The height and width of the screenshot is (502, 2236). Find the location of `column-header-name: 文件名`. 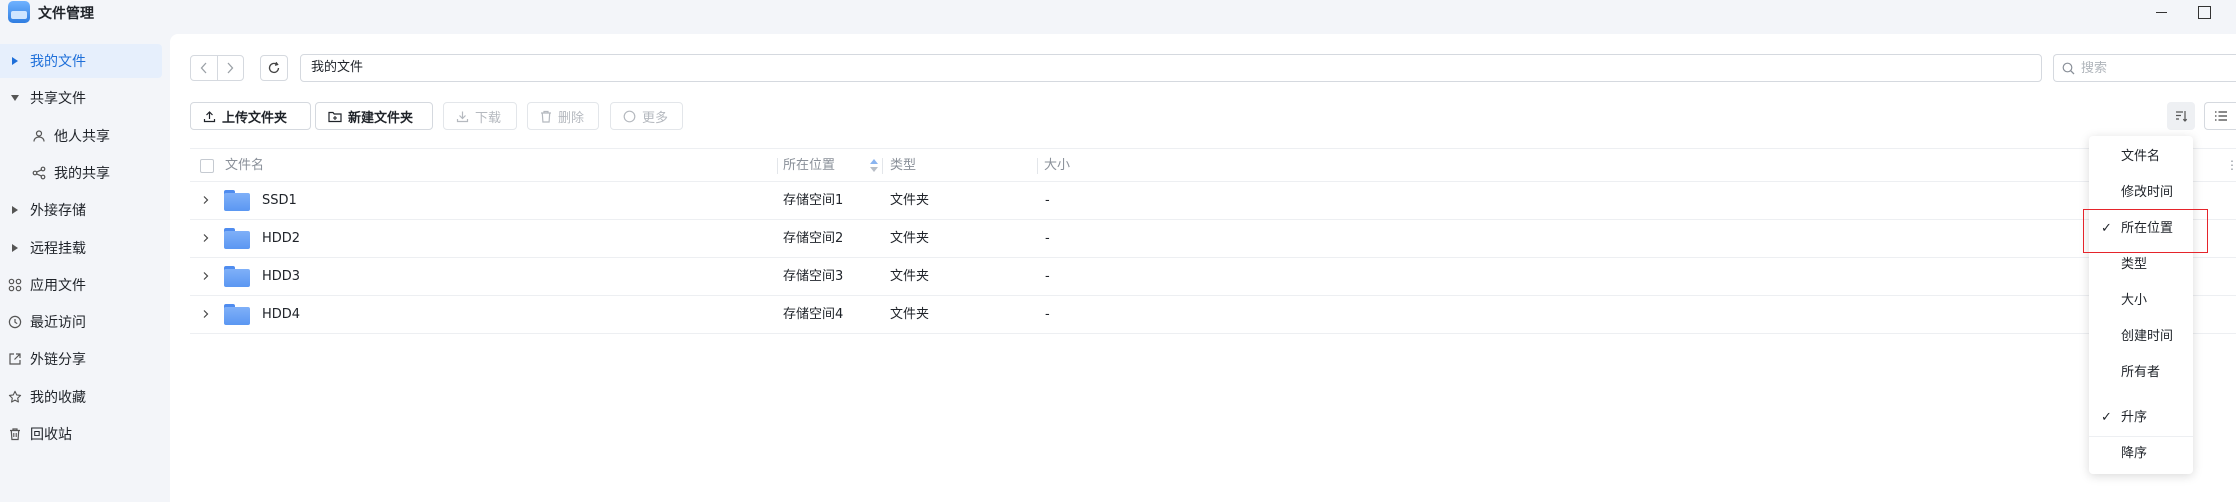

column-header-name: 文件名 is located at coordinates (244, 165).